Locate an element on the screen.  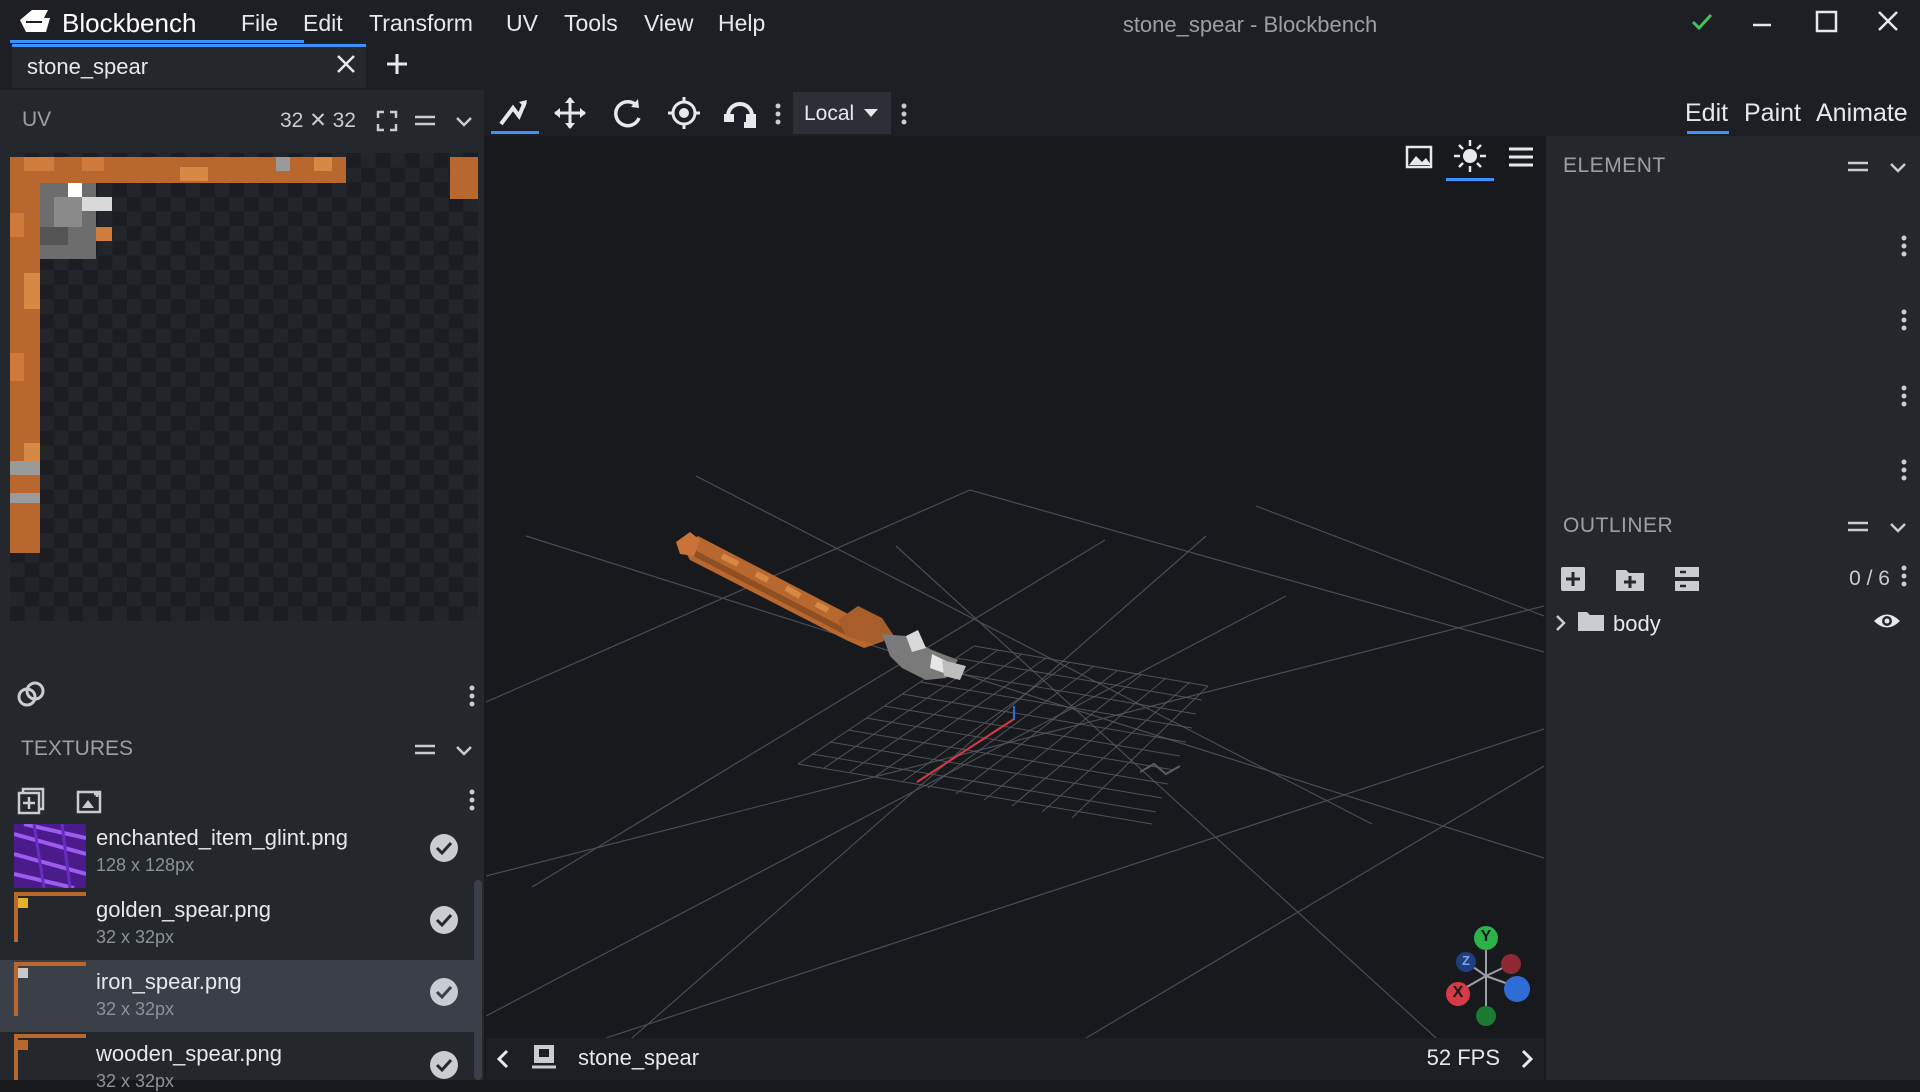
caret-down-icon is located at coordinates (871, 113).